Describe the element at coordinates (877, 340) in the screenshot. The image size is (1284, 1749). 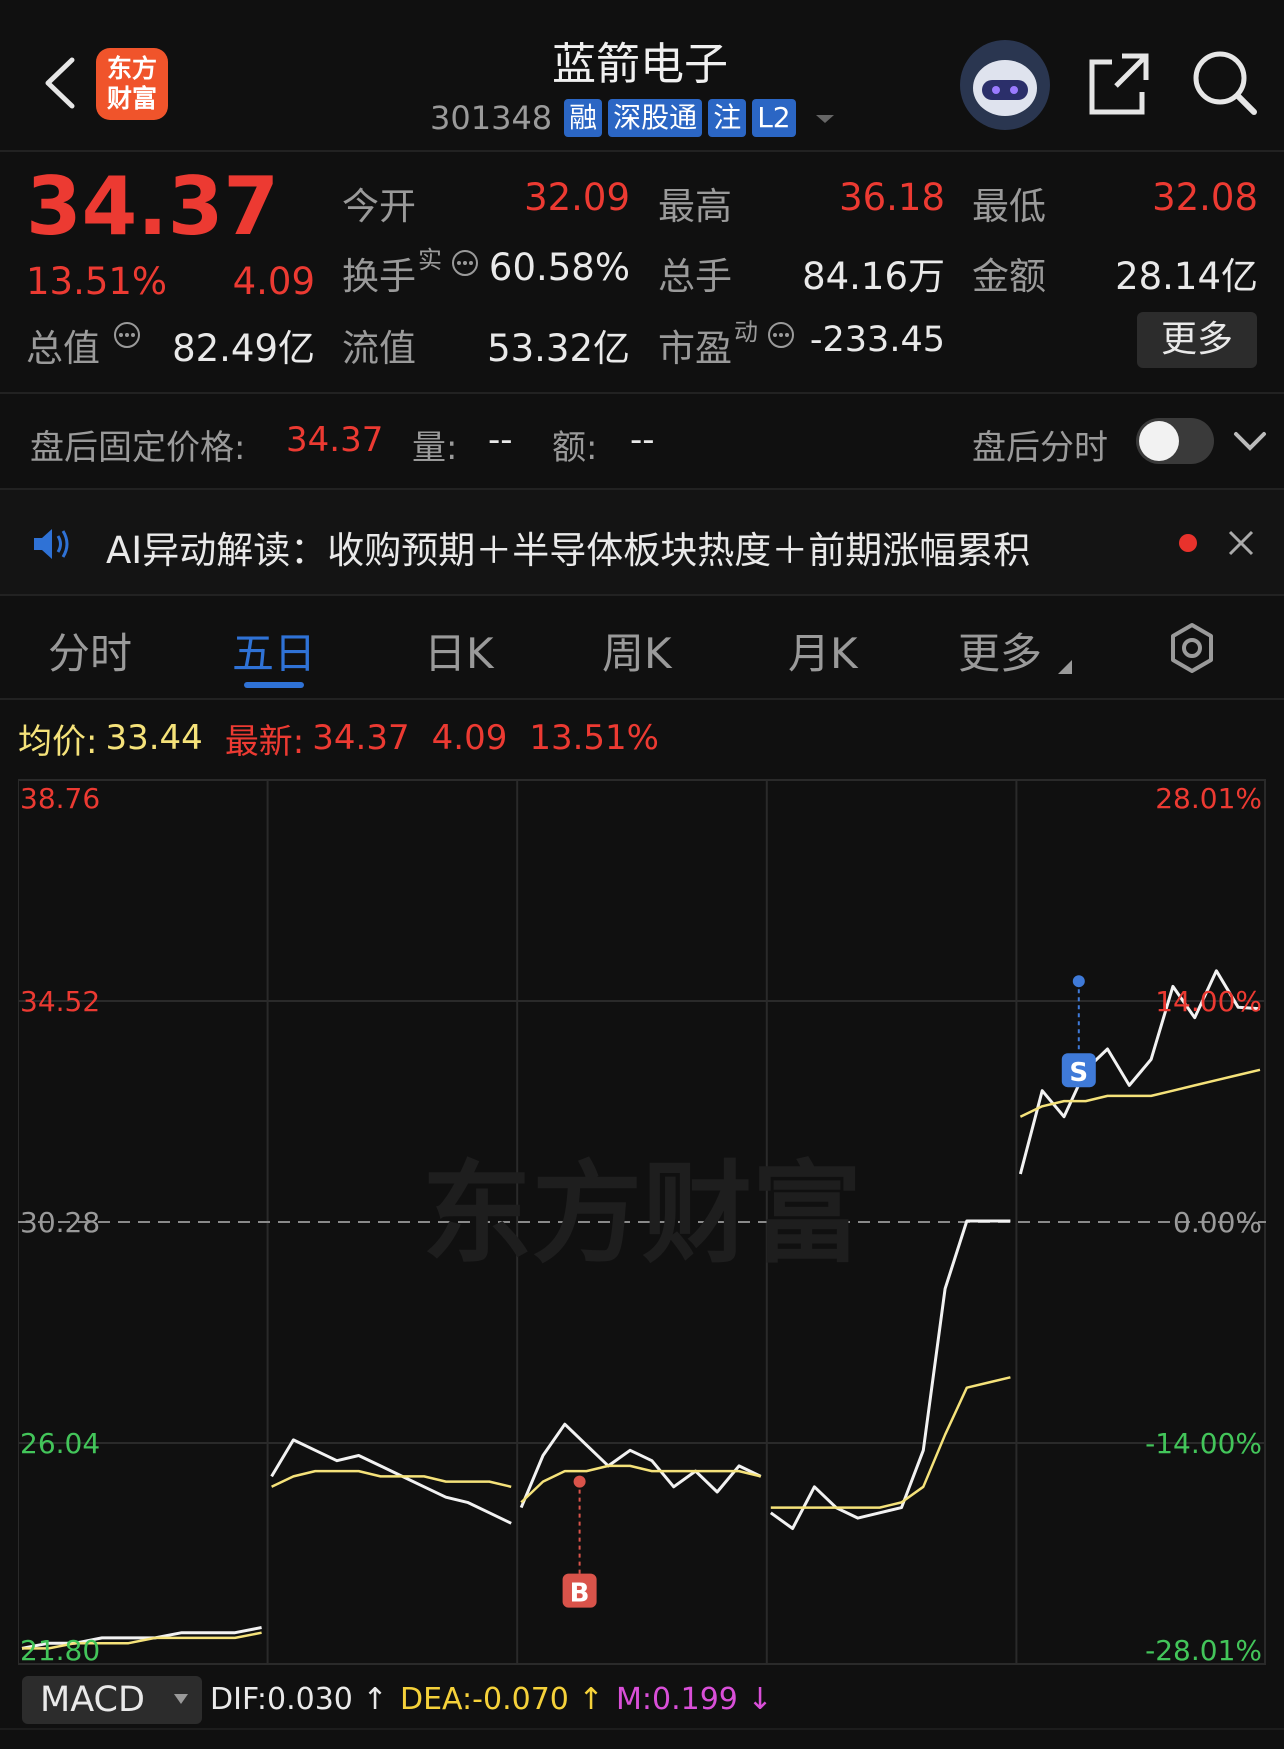
I see `pe-value: -233.45` at that location.